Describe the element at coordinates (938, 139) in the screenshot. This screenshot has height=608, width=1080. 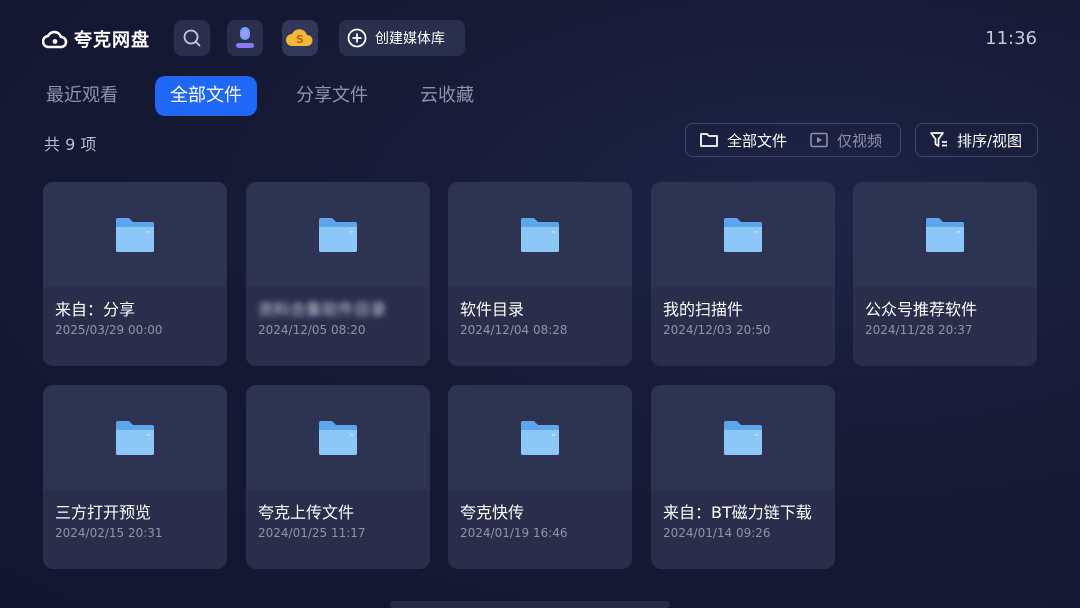
I see `filter-sort-icon` at that location.